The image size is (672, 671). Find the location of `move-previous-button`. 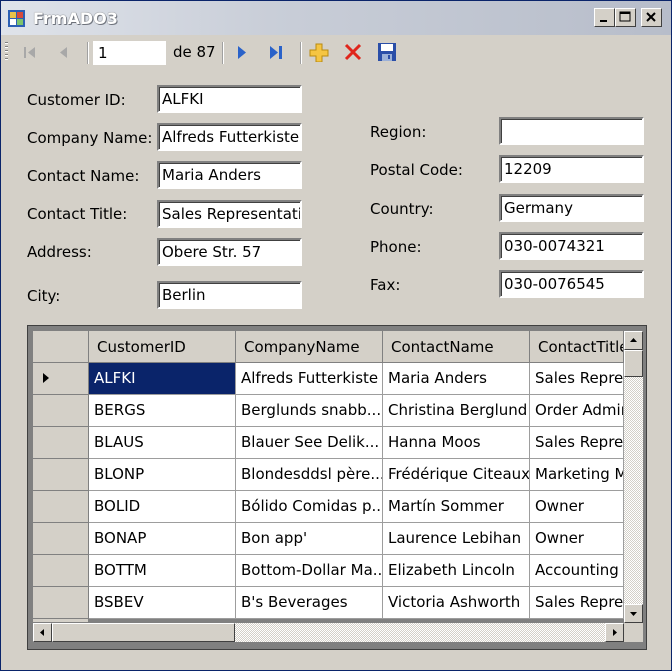

move-previous-button is located at coordinates (64, 52).